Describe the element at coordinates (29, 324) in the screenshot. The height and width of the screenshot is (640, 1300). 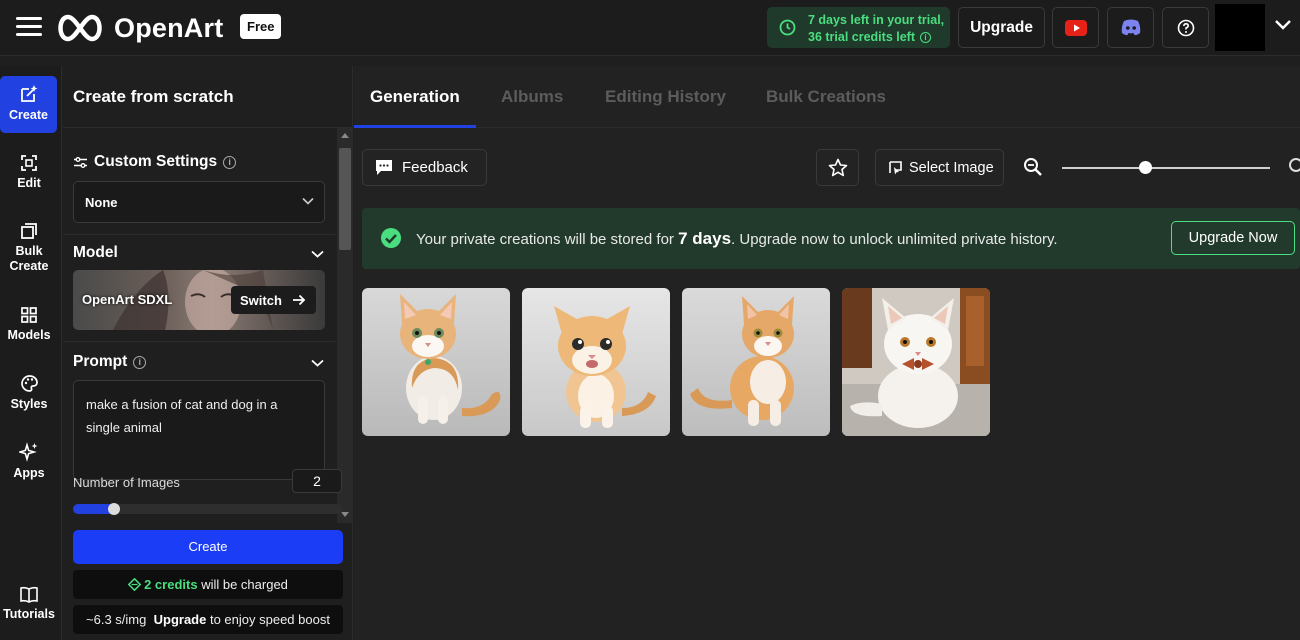
I see `nav-models: Models` at that location.